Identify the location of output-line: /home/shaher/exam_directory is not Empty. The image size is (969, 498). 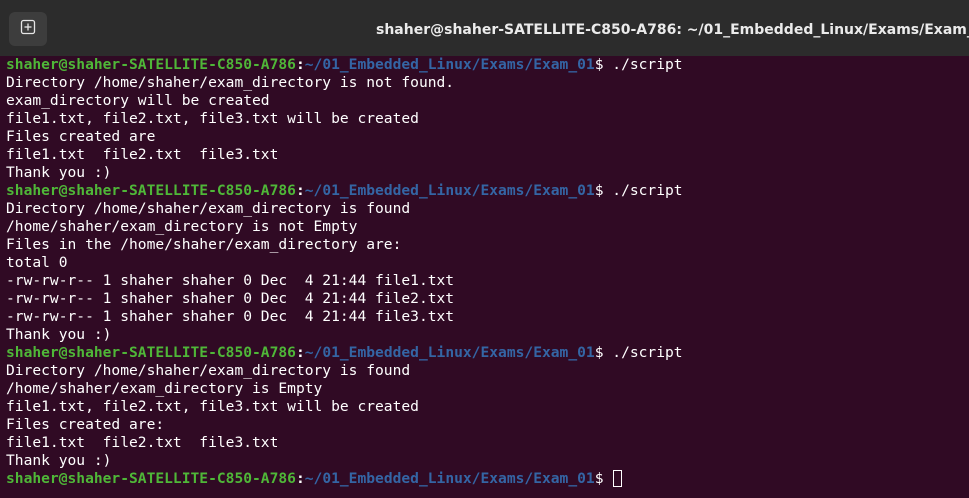
(182, 226).